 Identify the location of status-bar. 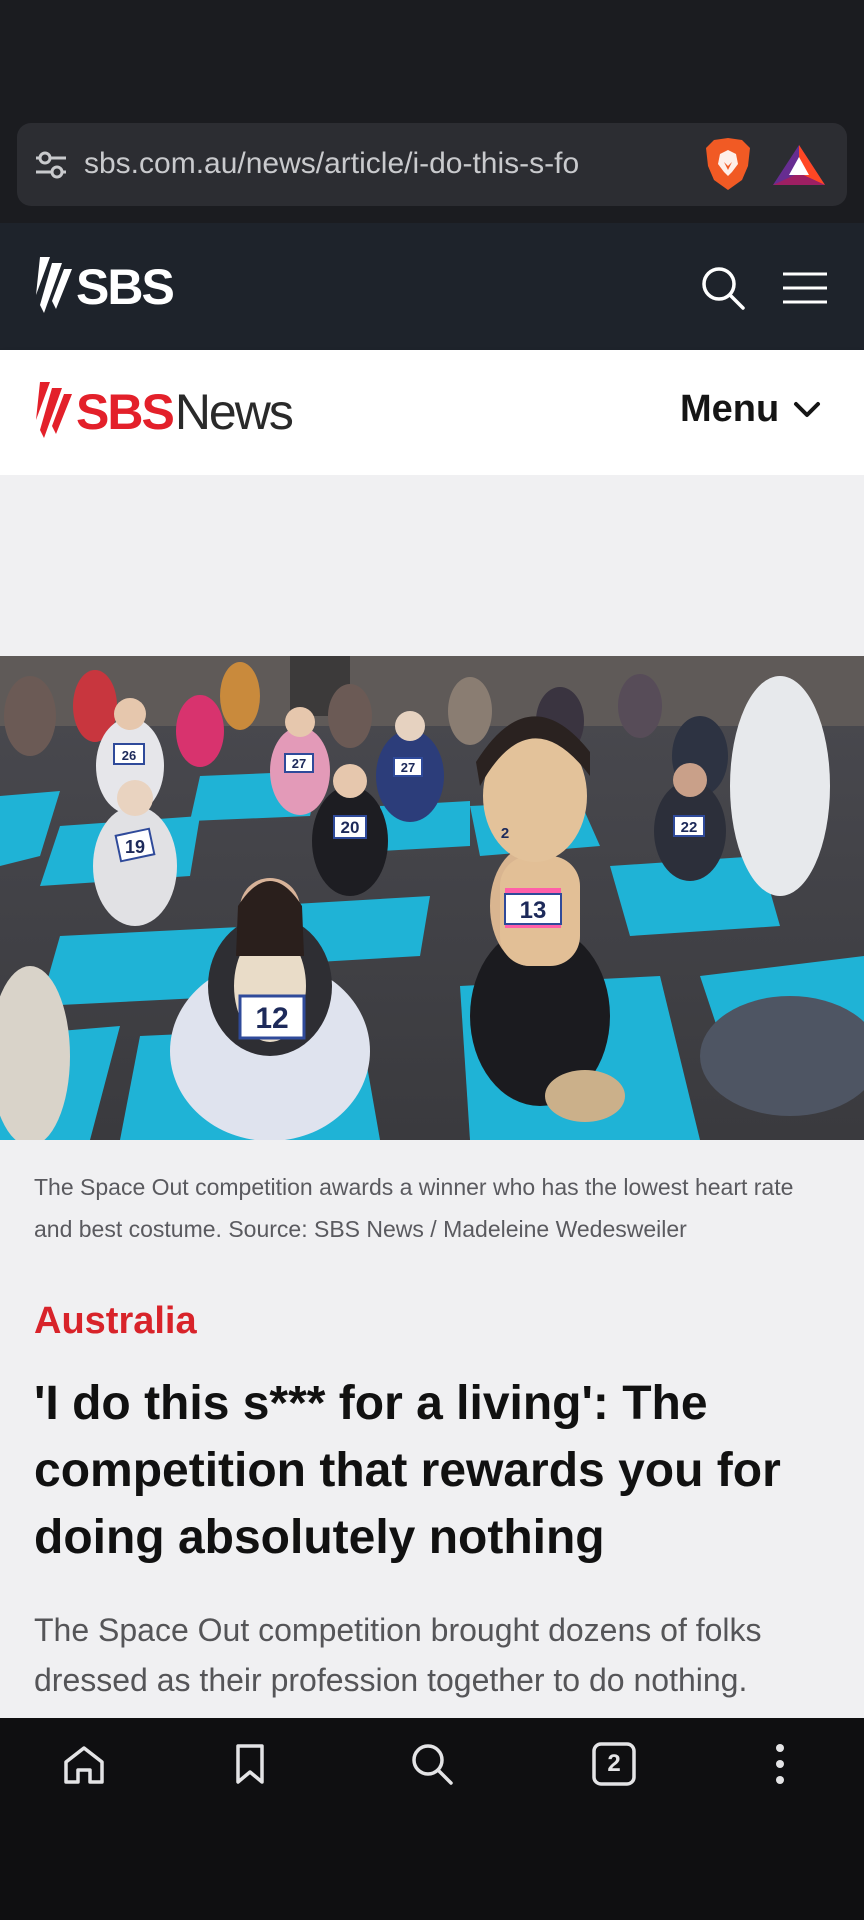
(432, 54).